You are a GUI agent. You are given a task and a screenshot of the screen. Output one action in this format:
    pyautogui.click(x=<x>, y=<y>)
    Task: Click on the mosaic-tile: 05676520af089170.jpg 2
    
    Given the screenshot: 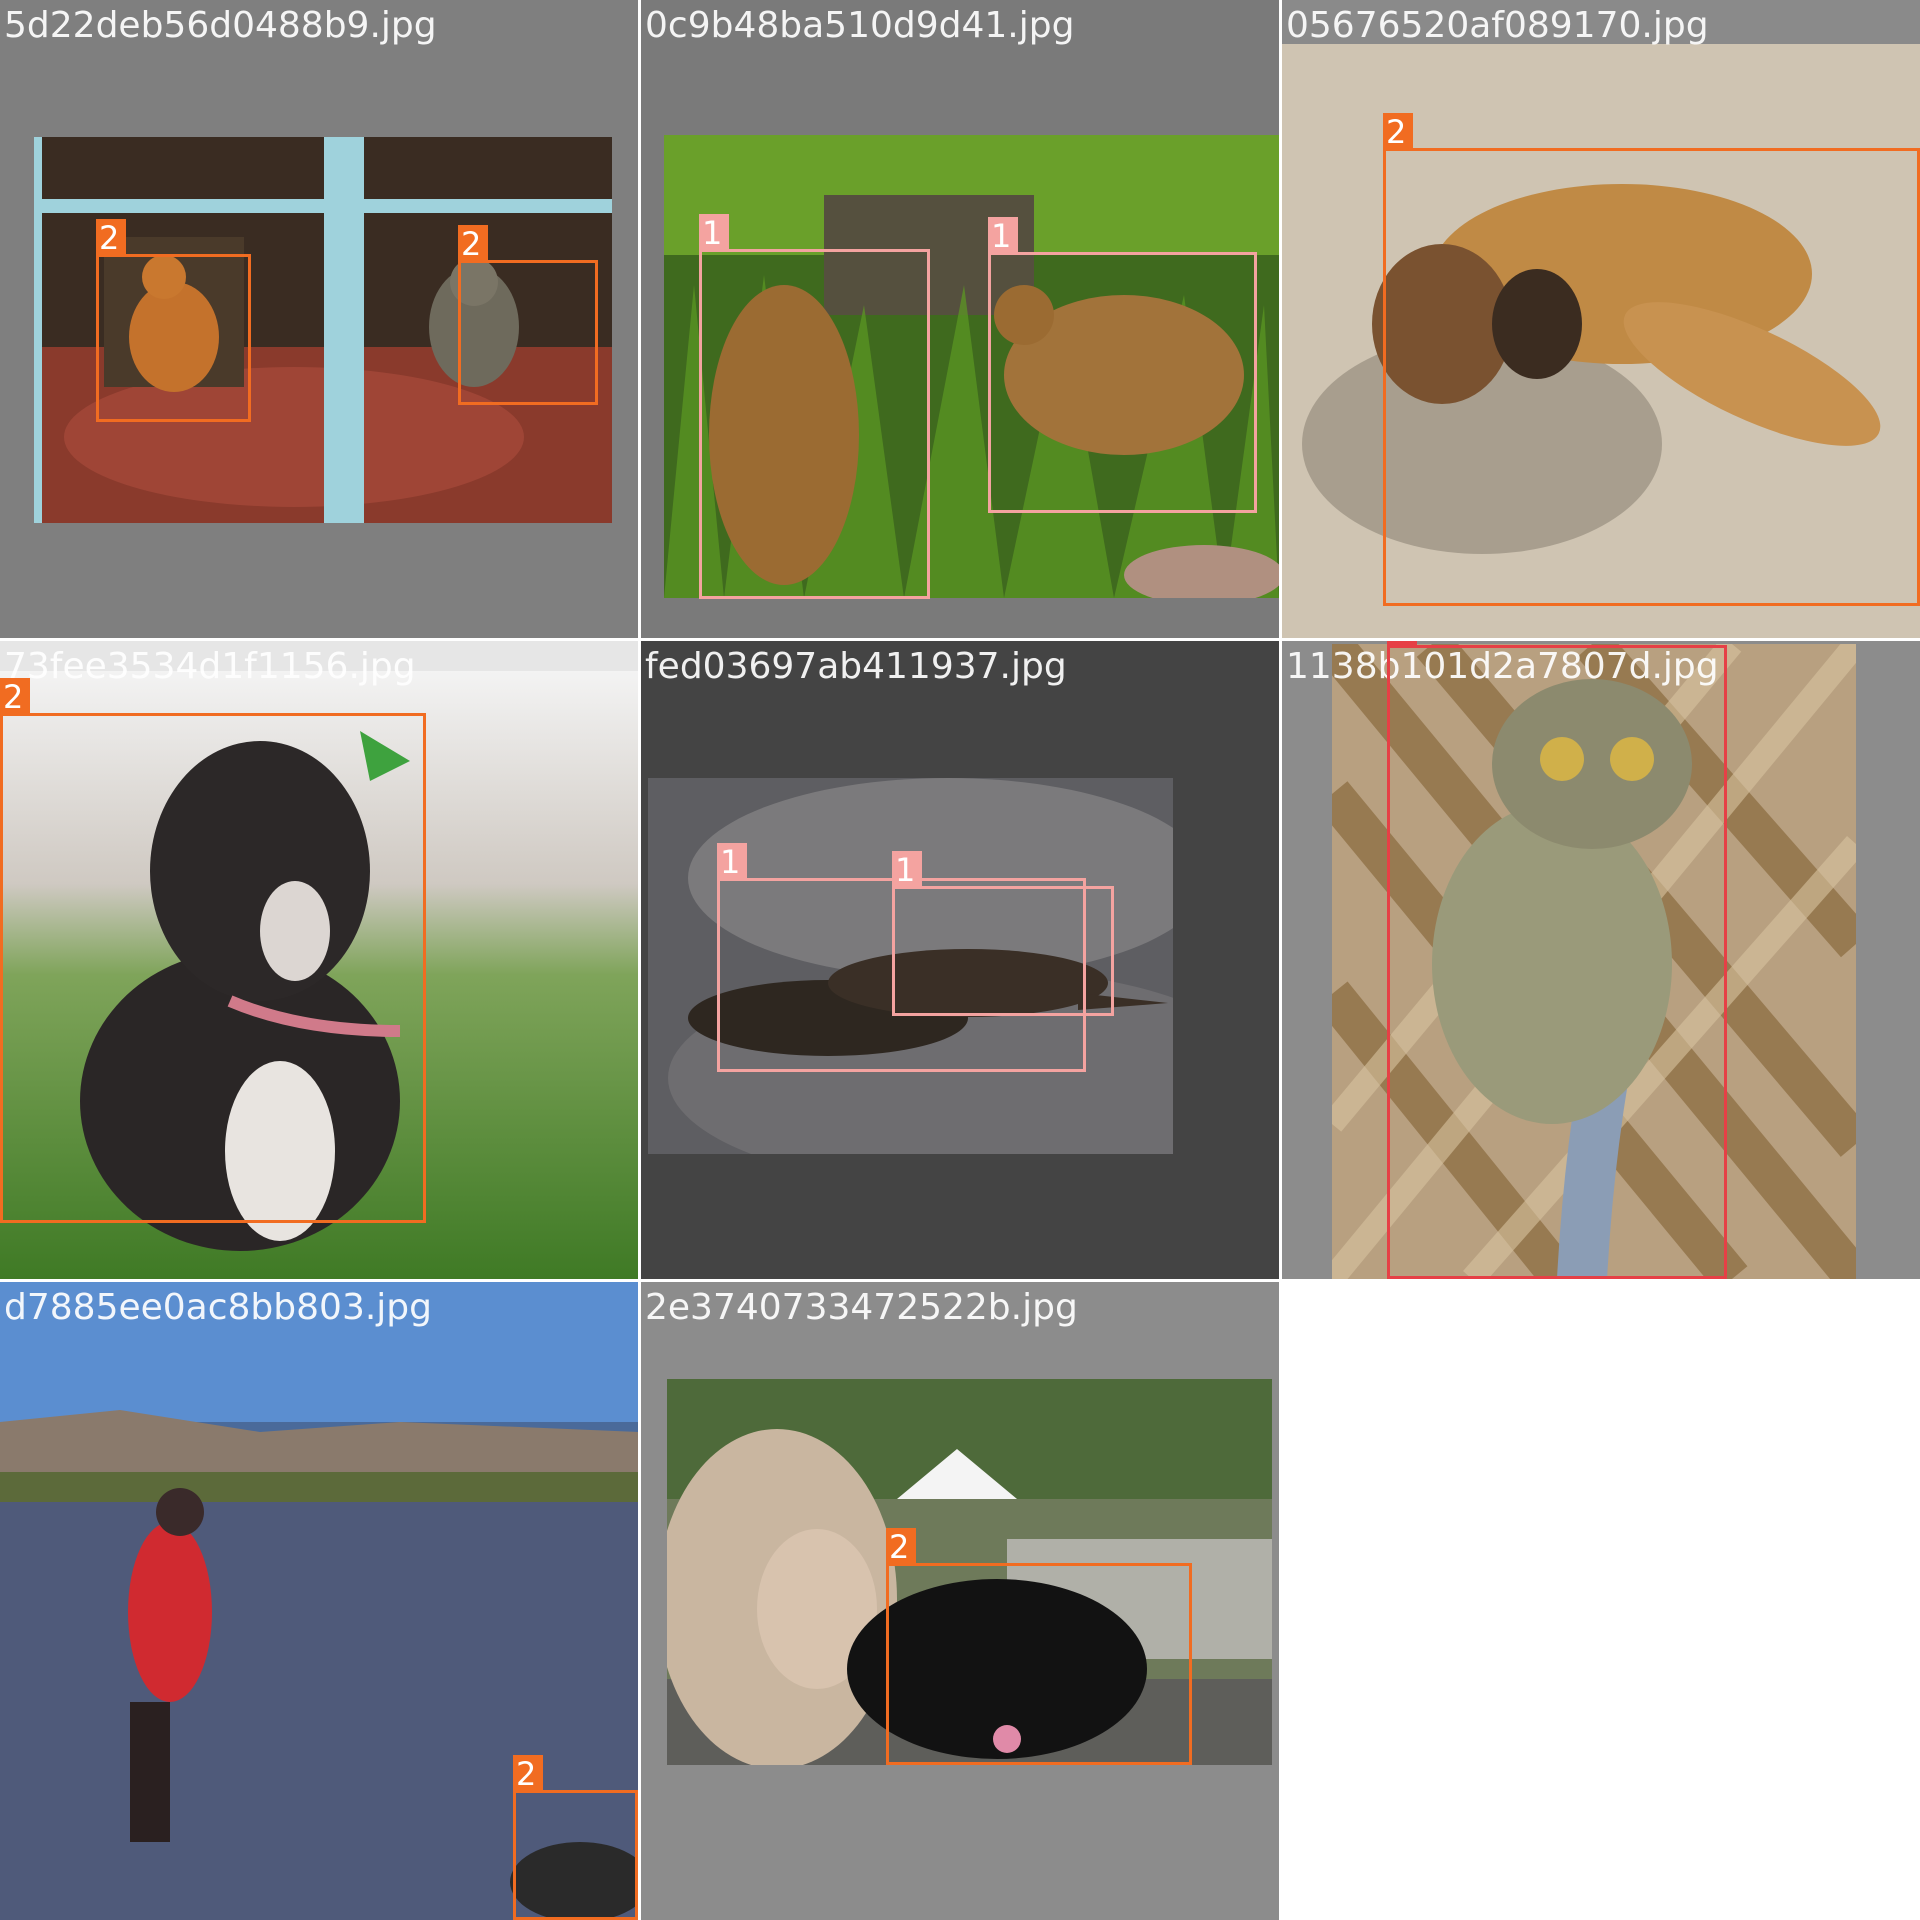 What is the action you would take?
    pyautogui.click(x=1601, y=319)
    